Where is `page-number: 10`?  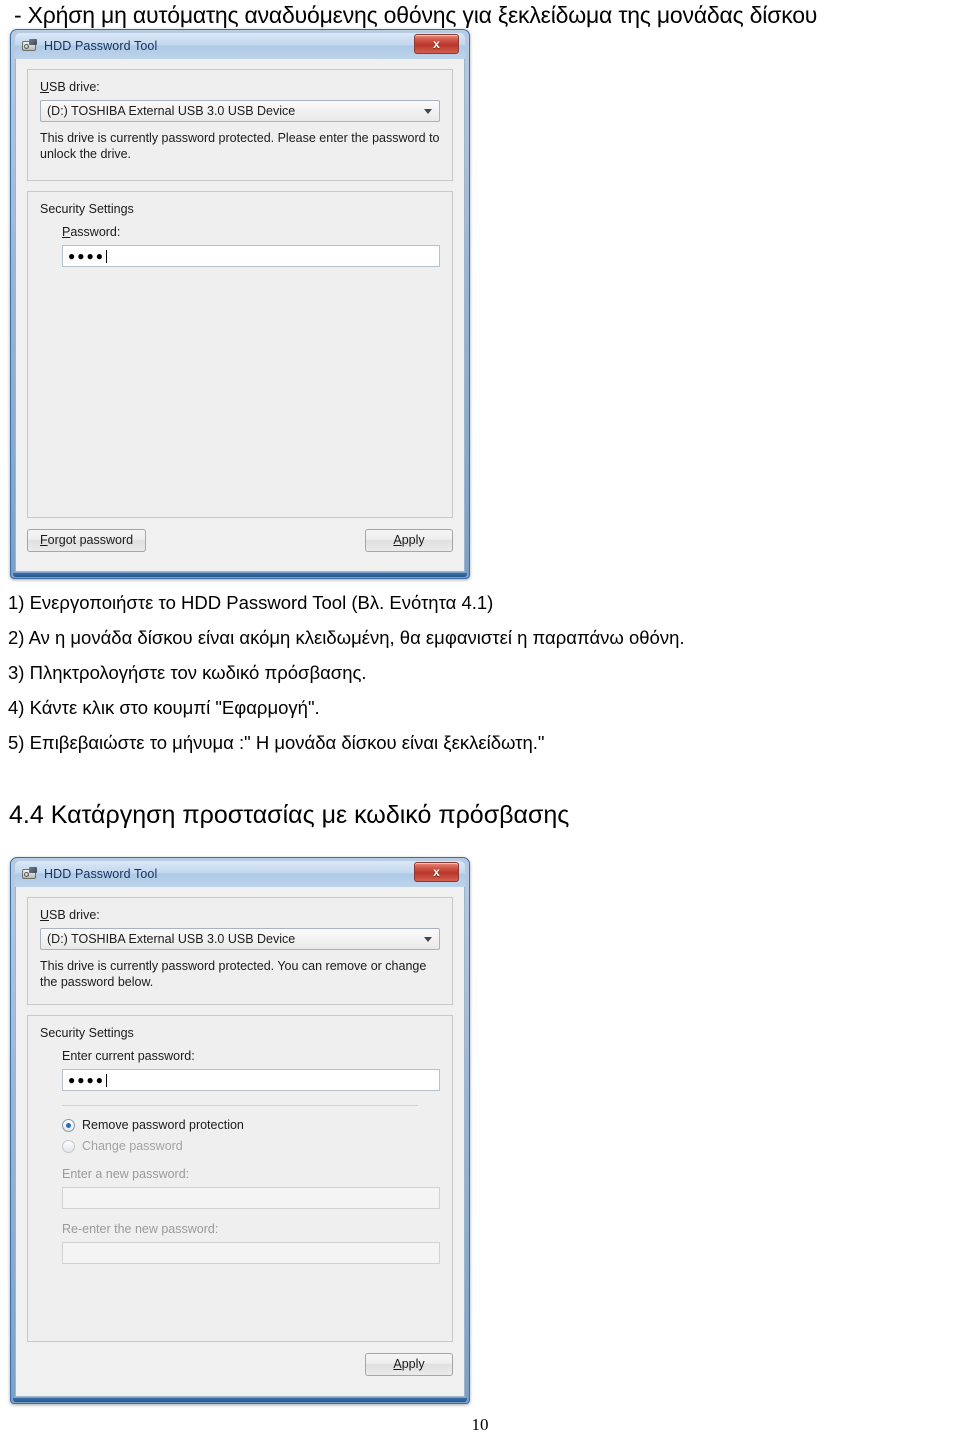 page-number: 10 is located at coordinates (480, 1424).